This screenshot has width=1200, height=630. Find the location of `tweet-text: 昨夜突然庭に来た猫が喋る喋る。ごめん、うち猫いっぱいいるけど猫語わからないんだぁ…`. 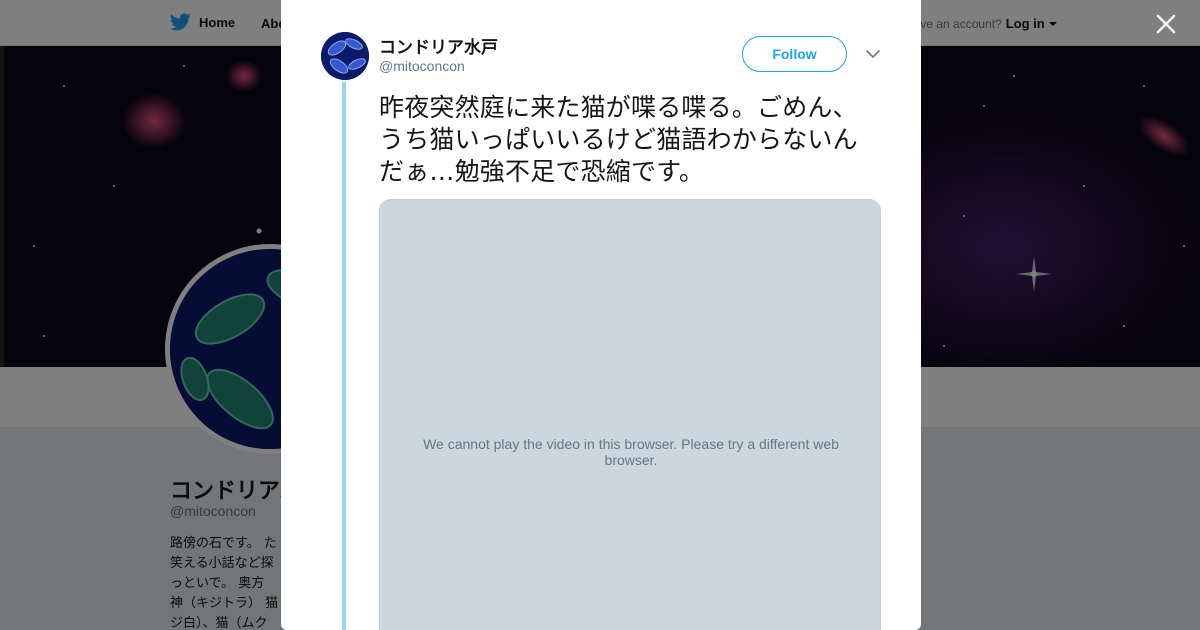

tweet-text: 昨夜突然庭に来た猫が喋る喋る。ごめん、うち猫いっぱいいるけど猫語わからないんだぁ… is located at coordinates (618, 139).